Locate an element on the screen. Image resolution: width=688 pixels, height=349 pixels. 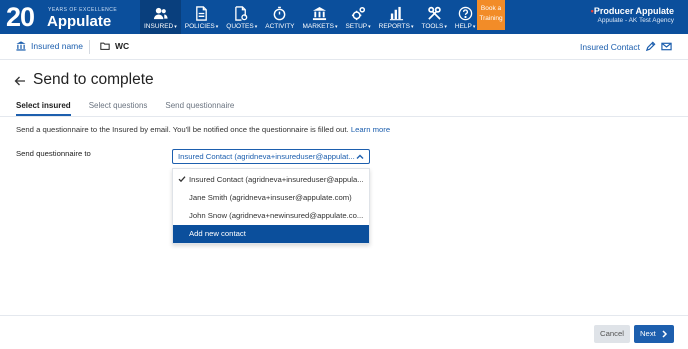
pencil-icon is located at coordinates (650, 46).